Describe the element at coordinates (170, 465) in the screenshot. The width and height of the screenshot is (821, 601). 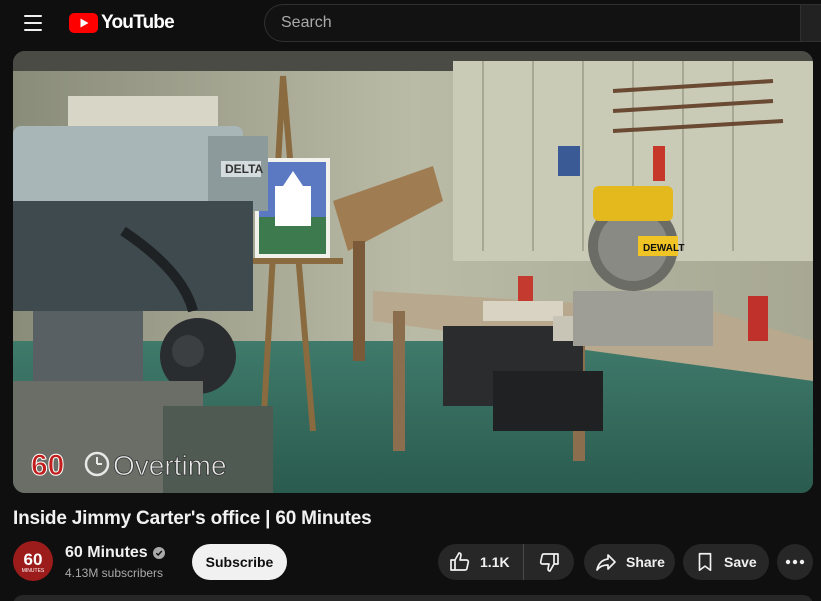
I see `overlay-overtime-text: Overtime` at that location.